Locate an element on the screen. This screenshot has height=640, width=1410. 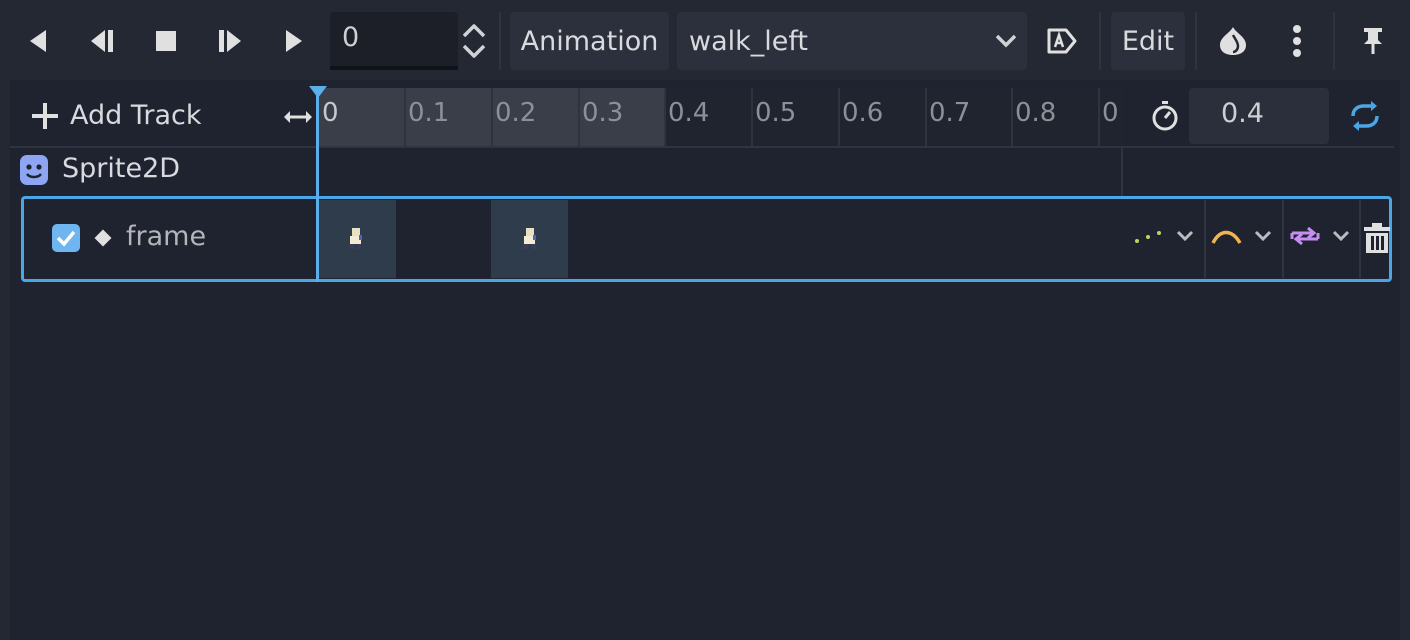
animation-menu-button: Animation is located at coordinates (589, 41).